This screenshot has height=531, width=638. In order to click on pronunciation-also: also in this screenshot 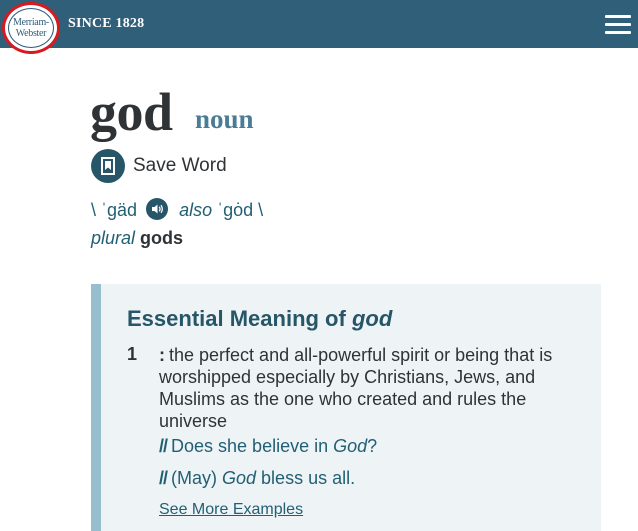, I will do `click(196, 210)`.